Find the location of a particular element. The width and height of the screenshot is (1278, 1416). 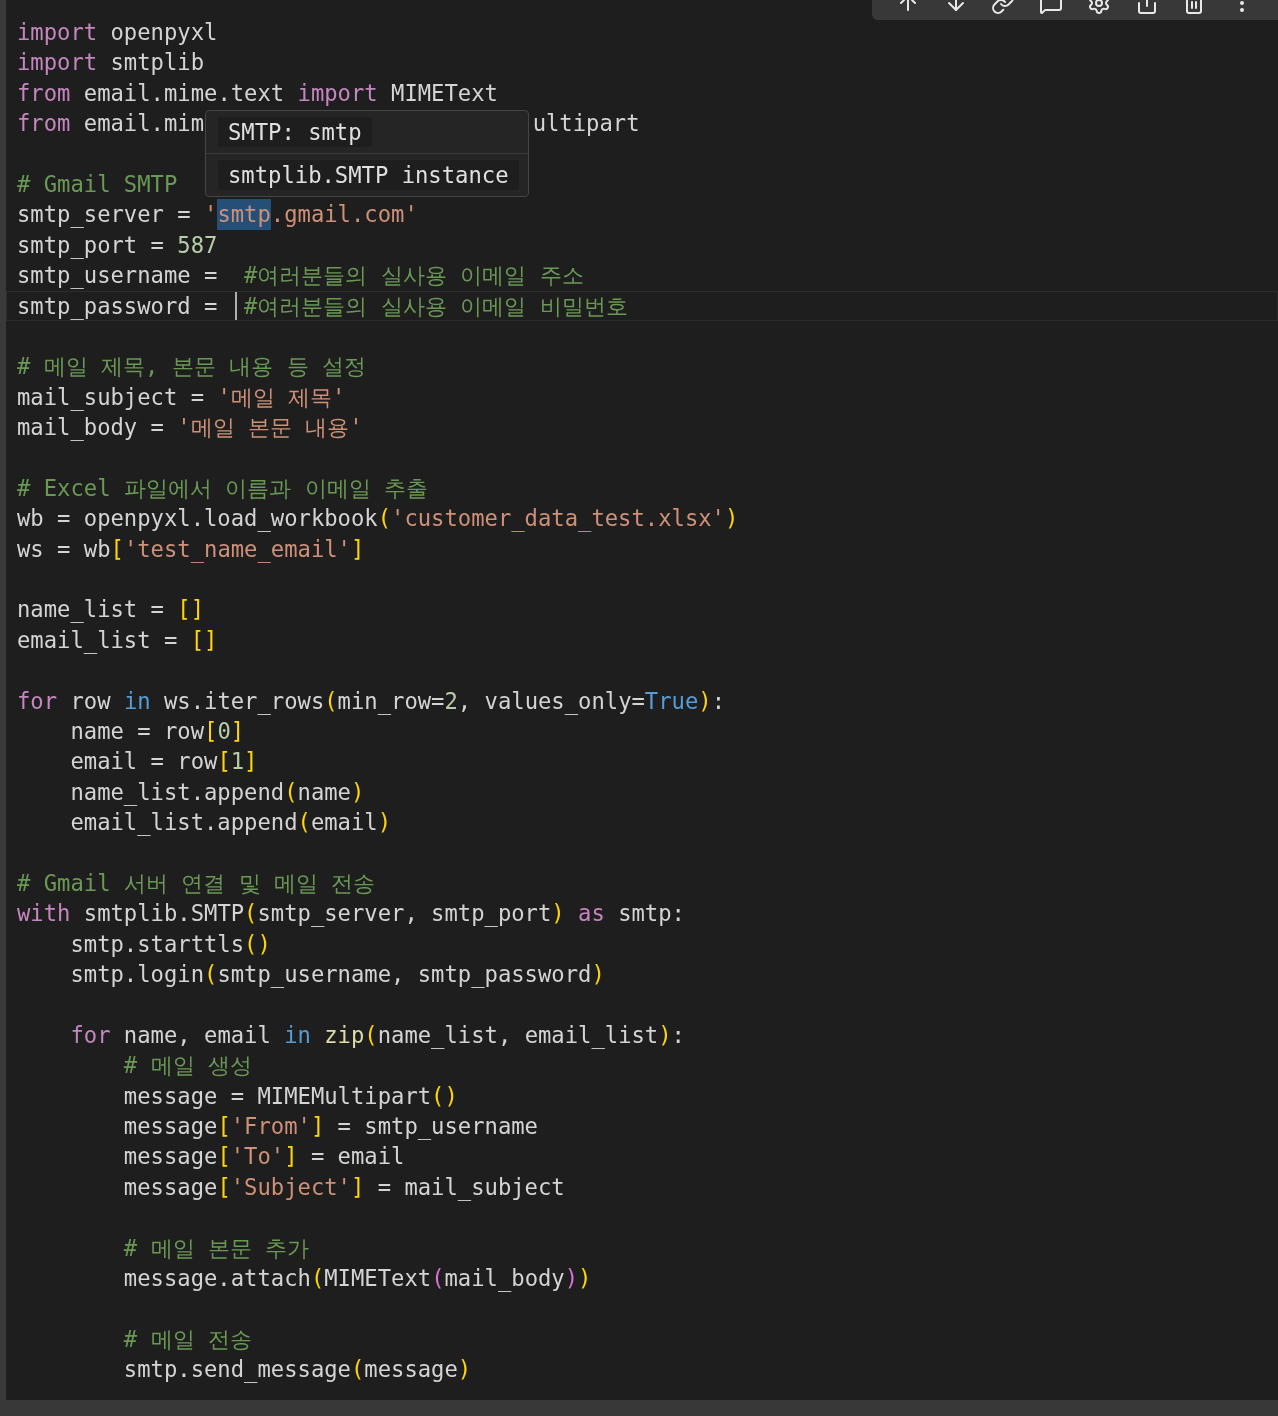

code-token: message = MIMEMultipart is located at coordinates (277, 1096).